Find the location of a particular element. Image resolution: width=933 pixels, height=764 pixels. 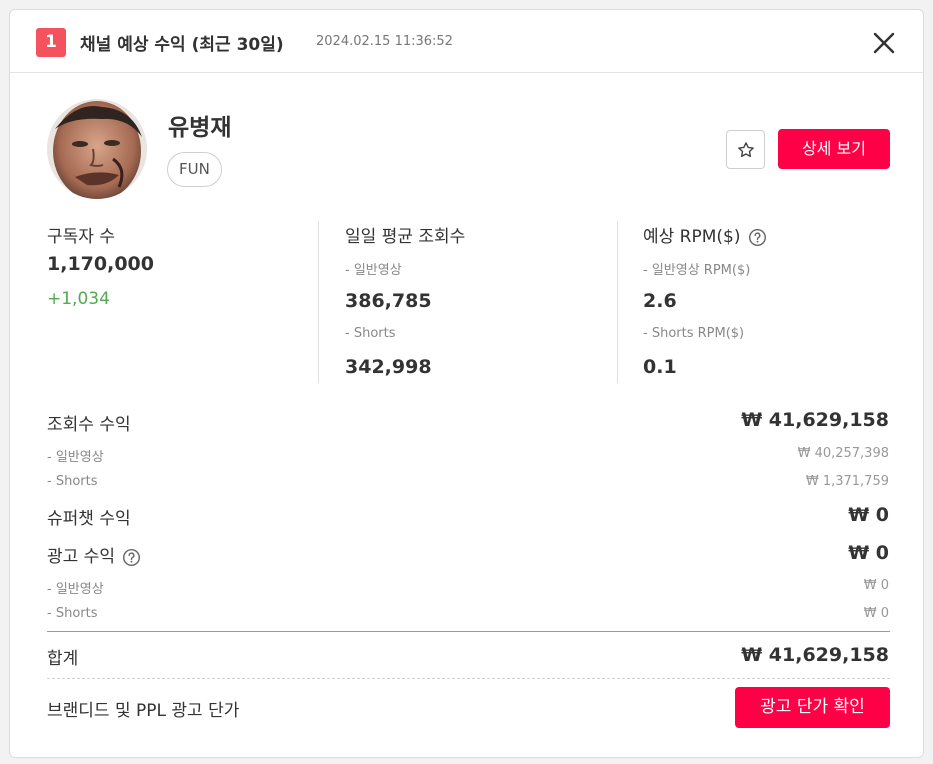

rpm-normal-value: 2.6 is located at coordinates (660, 301).